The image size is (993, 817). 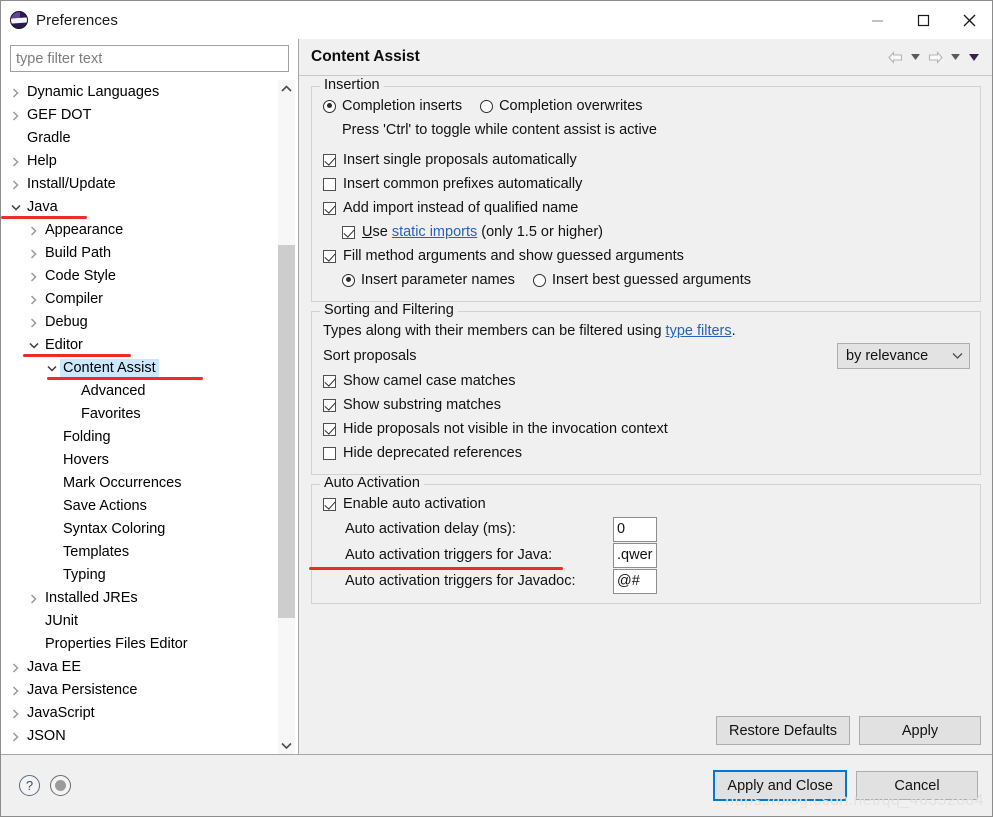 What do you see at coordinates (135, 299) in the screenshot?
I see `sidebar-item-compiler: Compiler` at bounding box center [135, 299].